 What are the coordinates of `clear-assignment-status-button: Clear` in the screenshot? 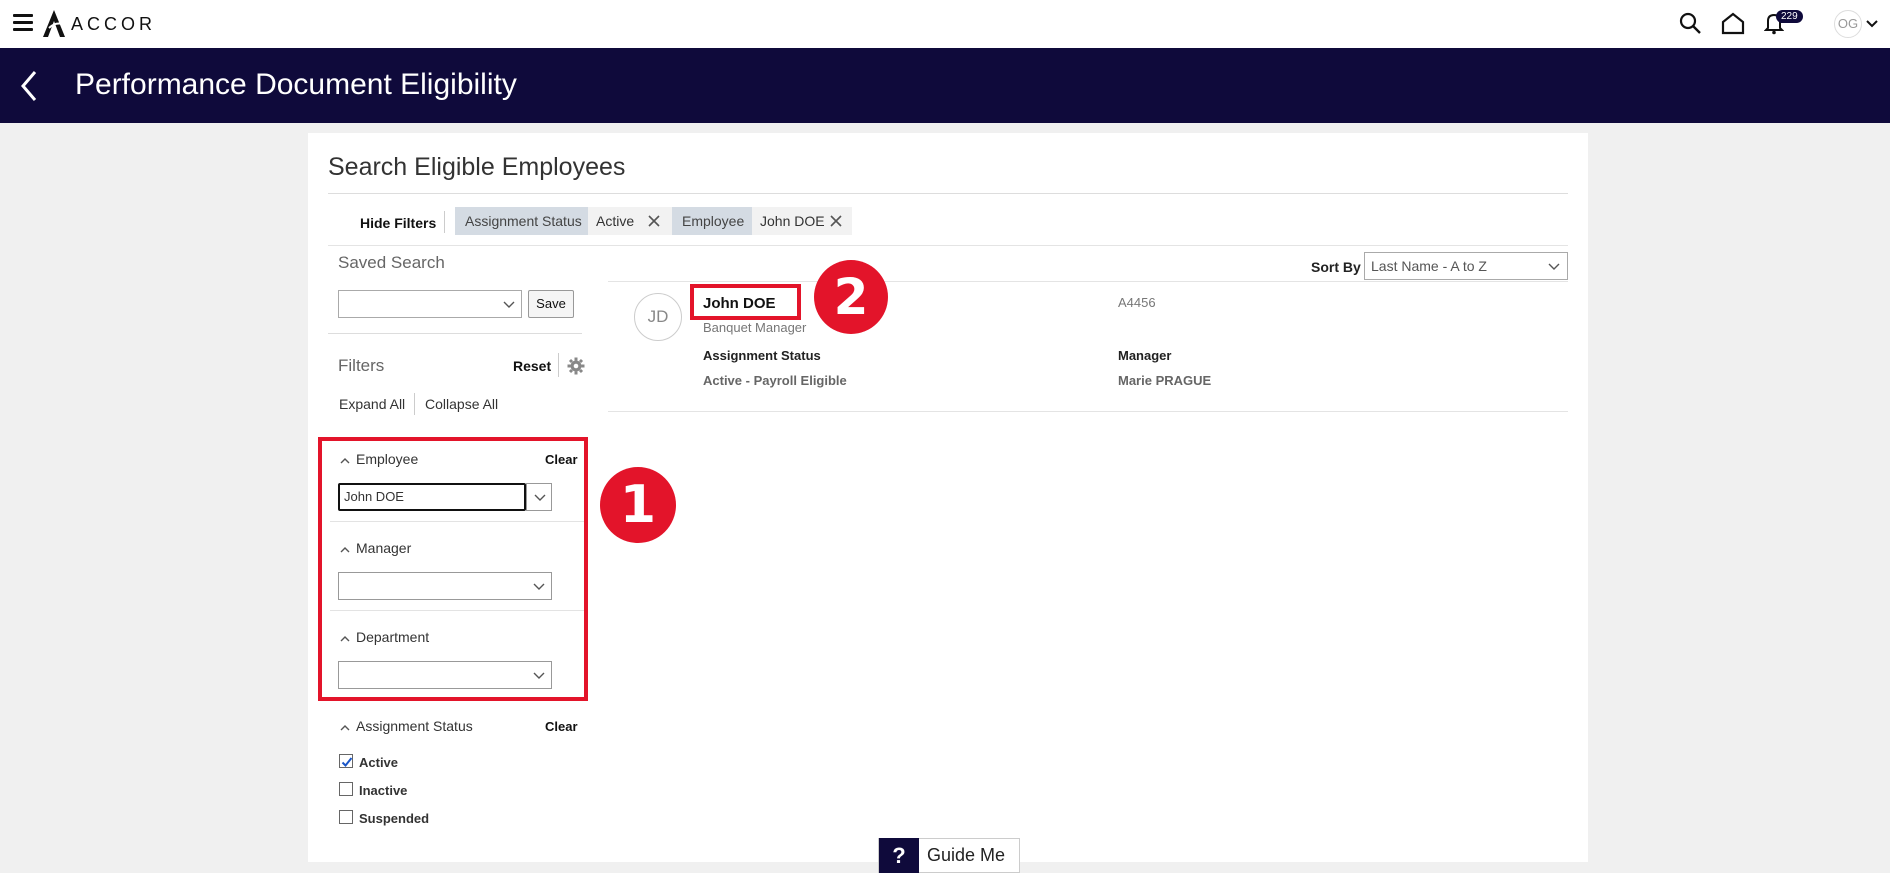 It's located at (561, 726).